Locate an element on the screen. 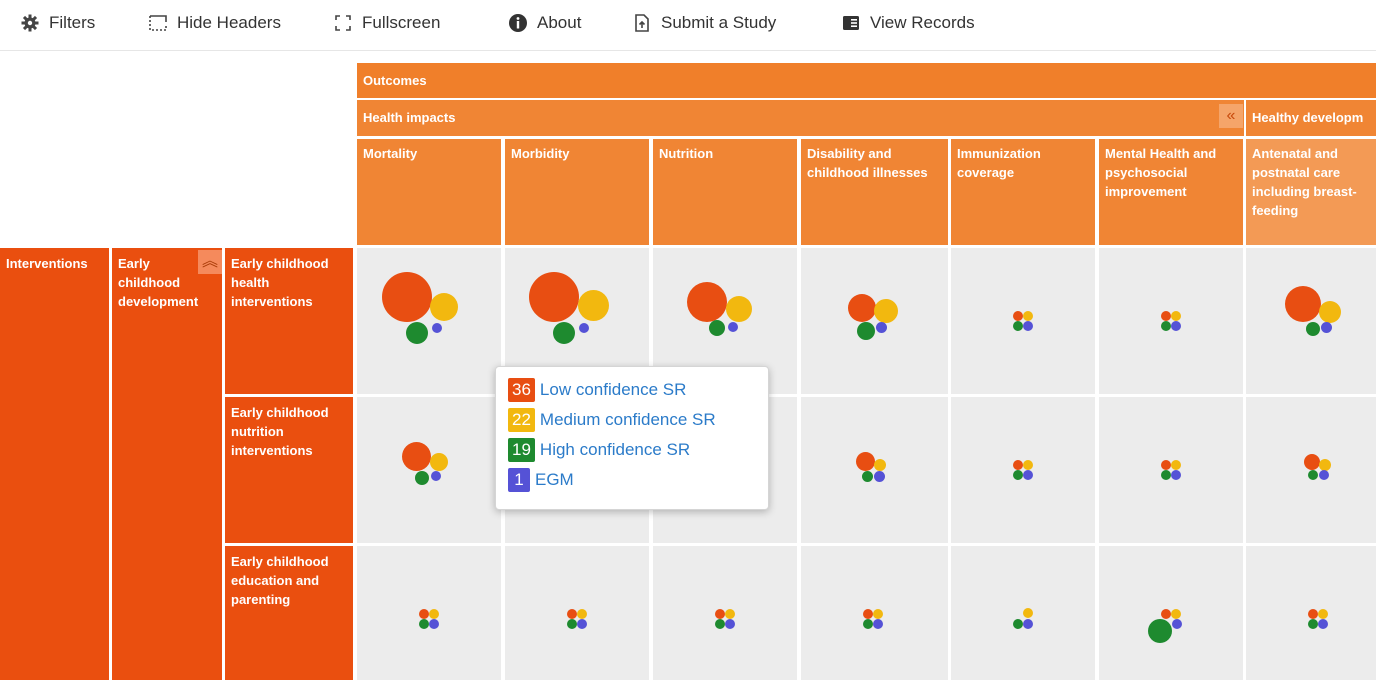 Image resolution: width=1376 pixels, height=680 pixels. double-chevron-up-icon: ︽ is located at coordinates (209, 261).